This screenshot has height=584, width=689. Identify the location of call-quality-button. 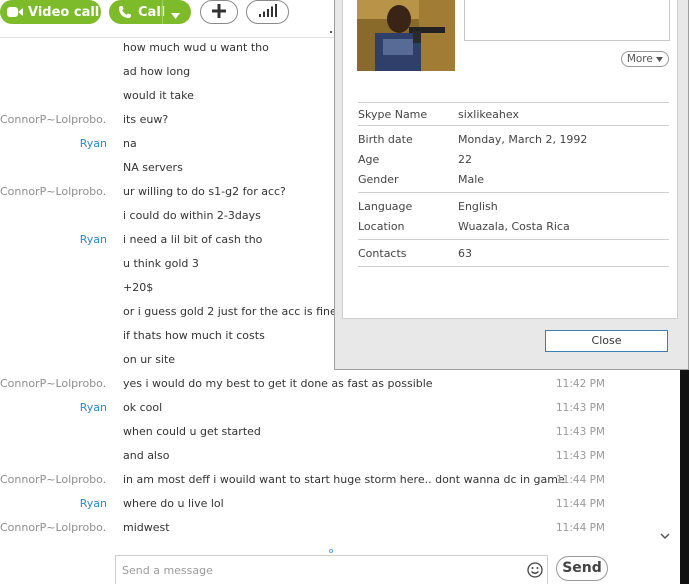
(267, 12).